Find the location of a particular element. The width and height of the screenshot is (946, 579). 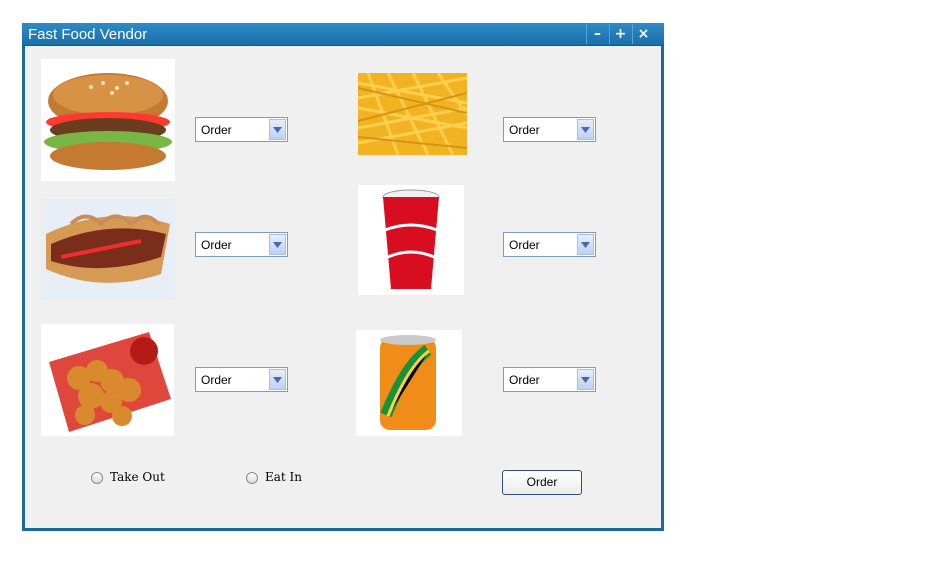

cola-image is located at coordinates (411, 240).